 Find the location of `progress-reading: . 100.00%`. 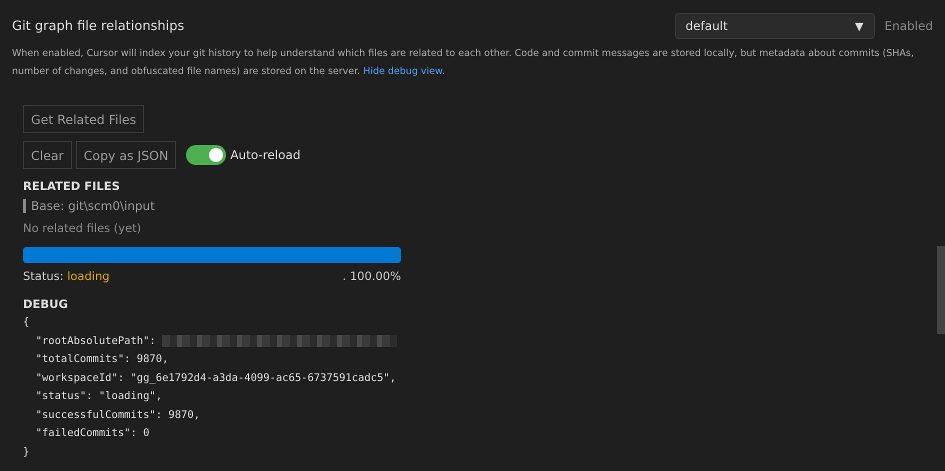

progress-reading: . 100.00% is located at coordinates (371, 276).